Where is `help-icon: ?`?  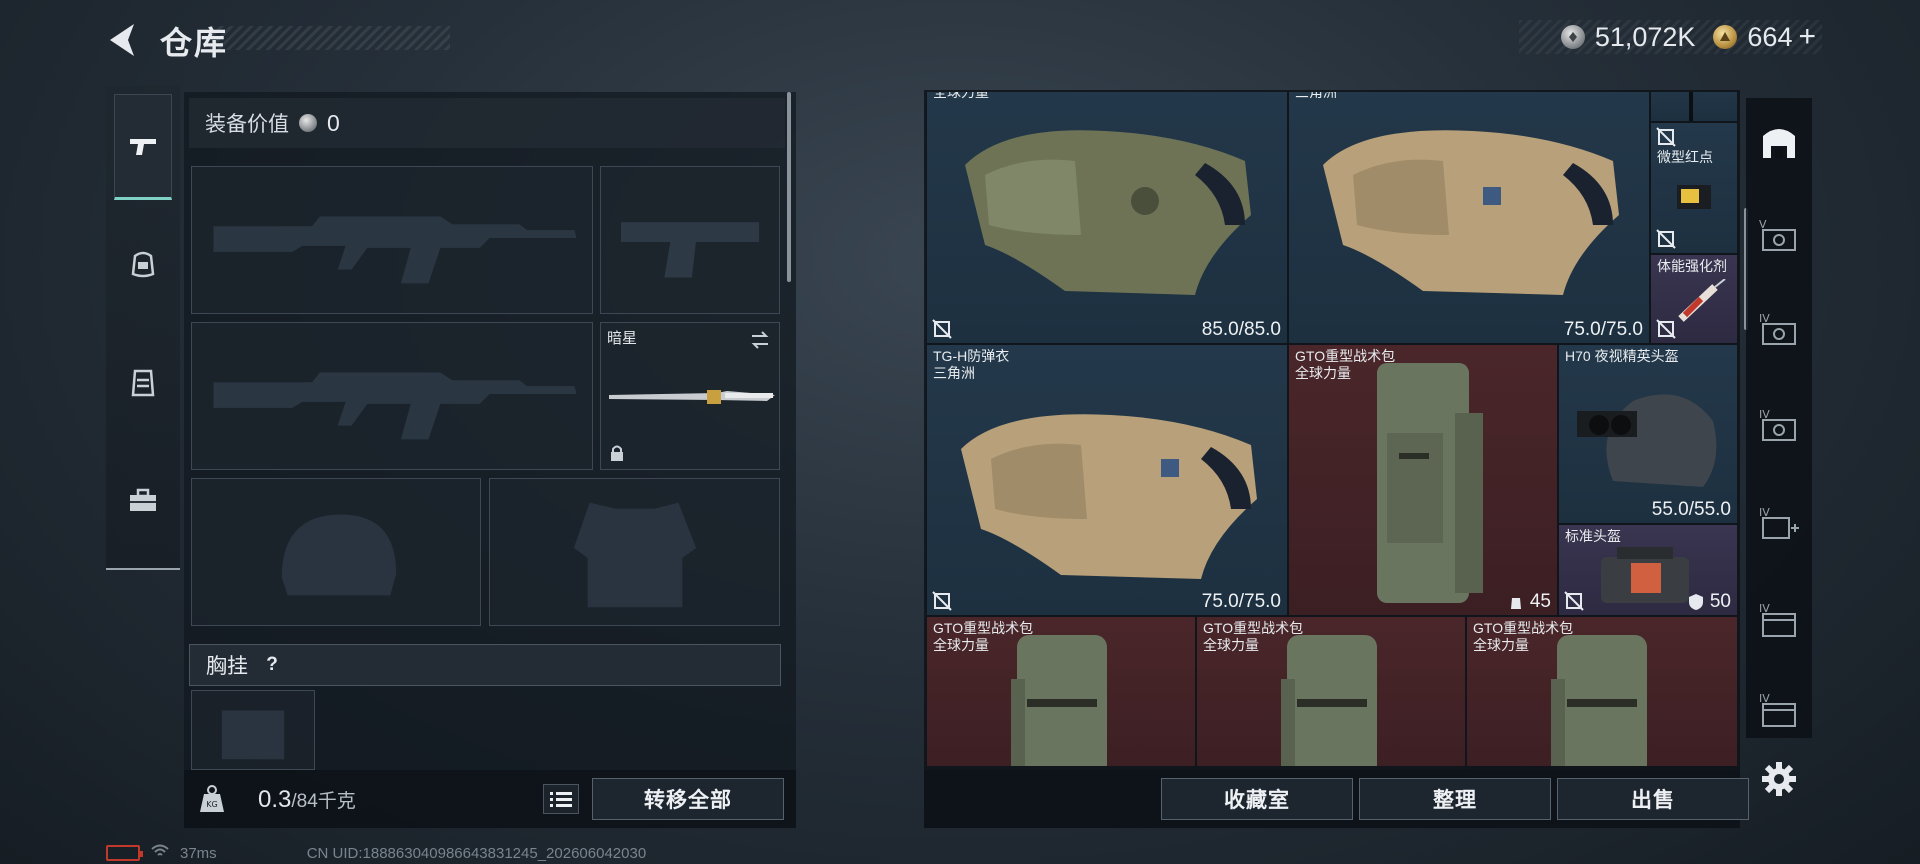
help-icon: ? is located at coordinates (272, 665).